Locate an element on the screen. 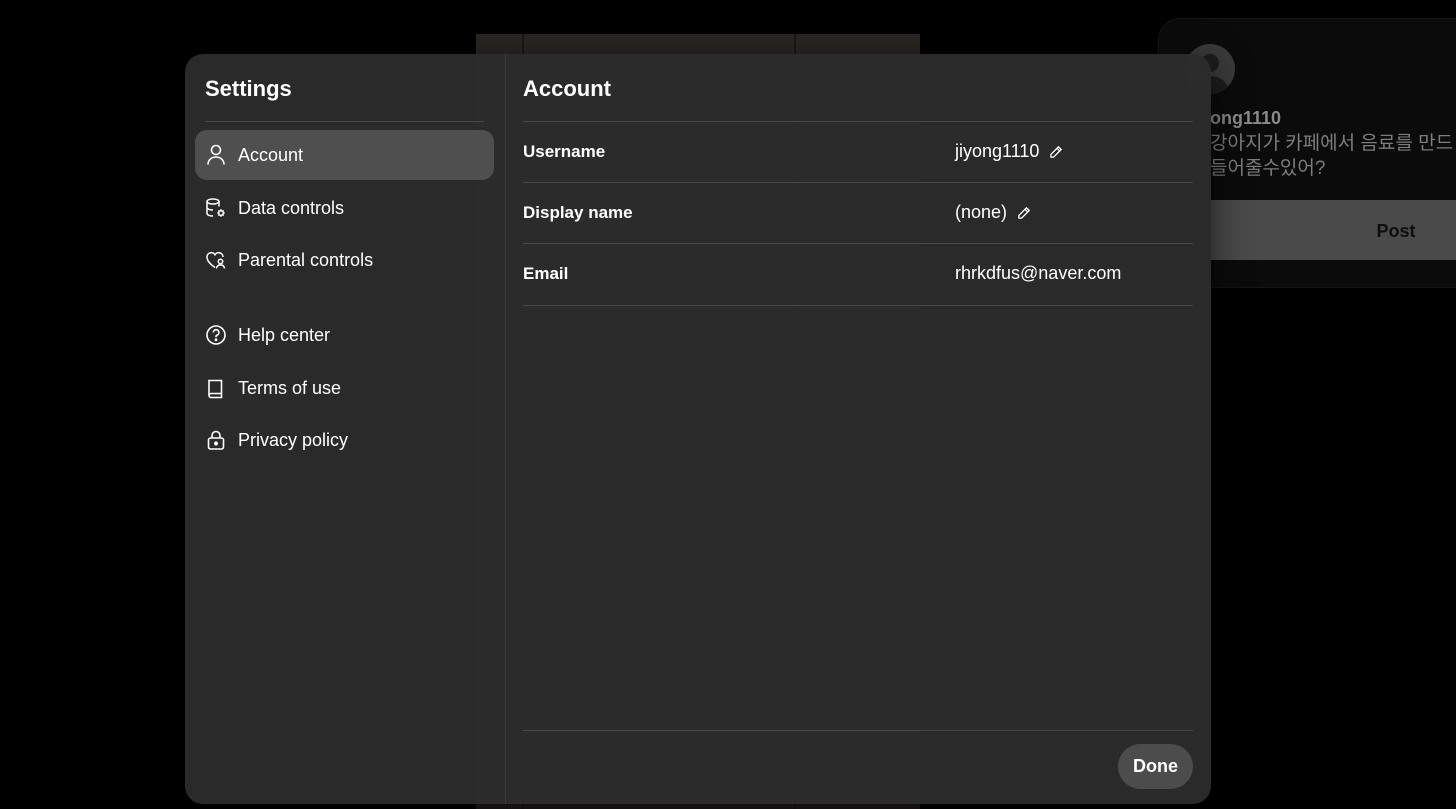 The width and height of the screenshot is (1456, 809). username-label: Username is located at coordinates (564, 151).